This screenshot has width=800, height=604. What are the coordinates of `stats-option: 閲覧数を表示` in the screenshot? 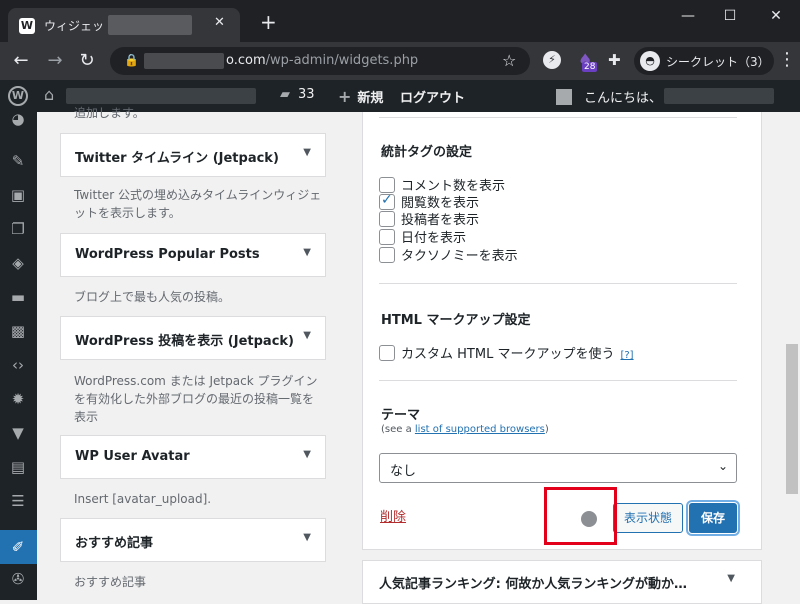 It's located at (429, 201).